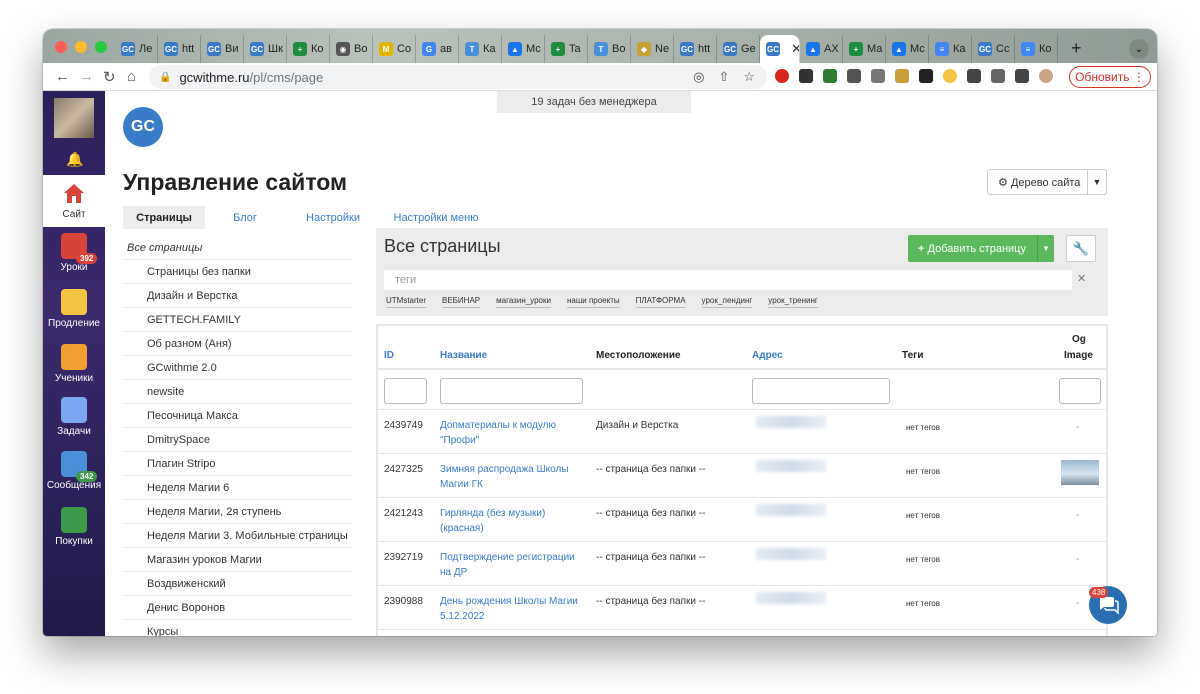 The width and height of the screenshot is (1200, 694). Describe the element at coordinates (463, 355) in the screenshot. I see `column-name: Название` at that location.